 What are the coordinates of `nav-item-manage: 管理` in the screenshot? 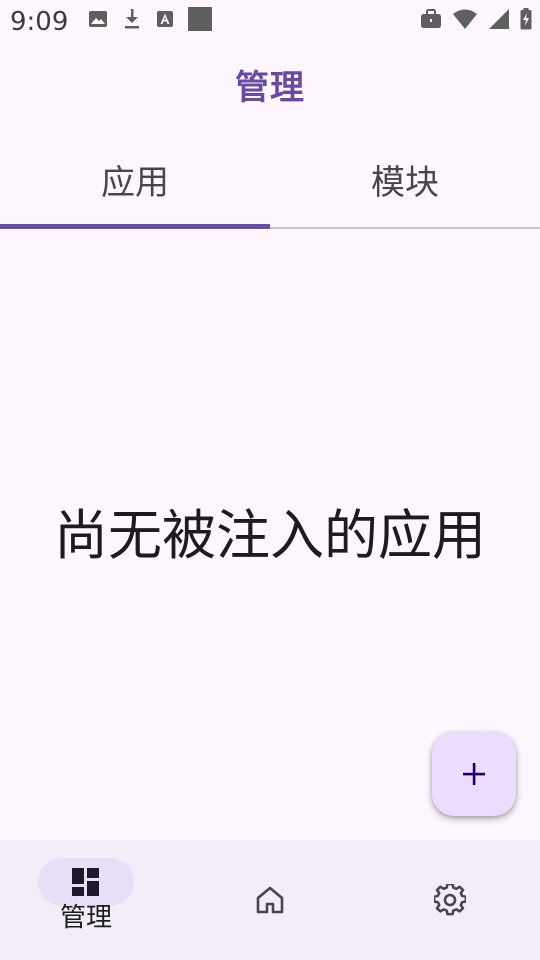 It's located at (90, 900).